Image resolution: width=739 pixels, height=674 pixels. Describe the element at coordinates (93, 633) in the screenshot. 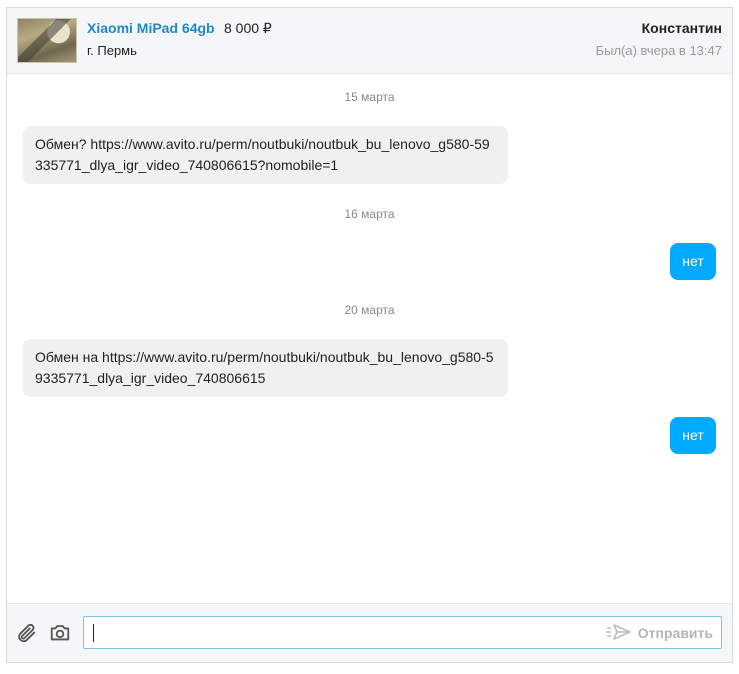

I see `text-caret` at that location.